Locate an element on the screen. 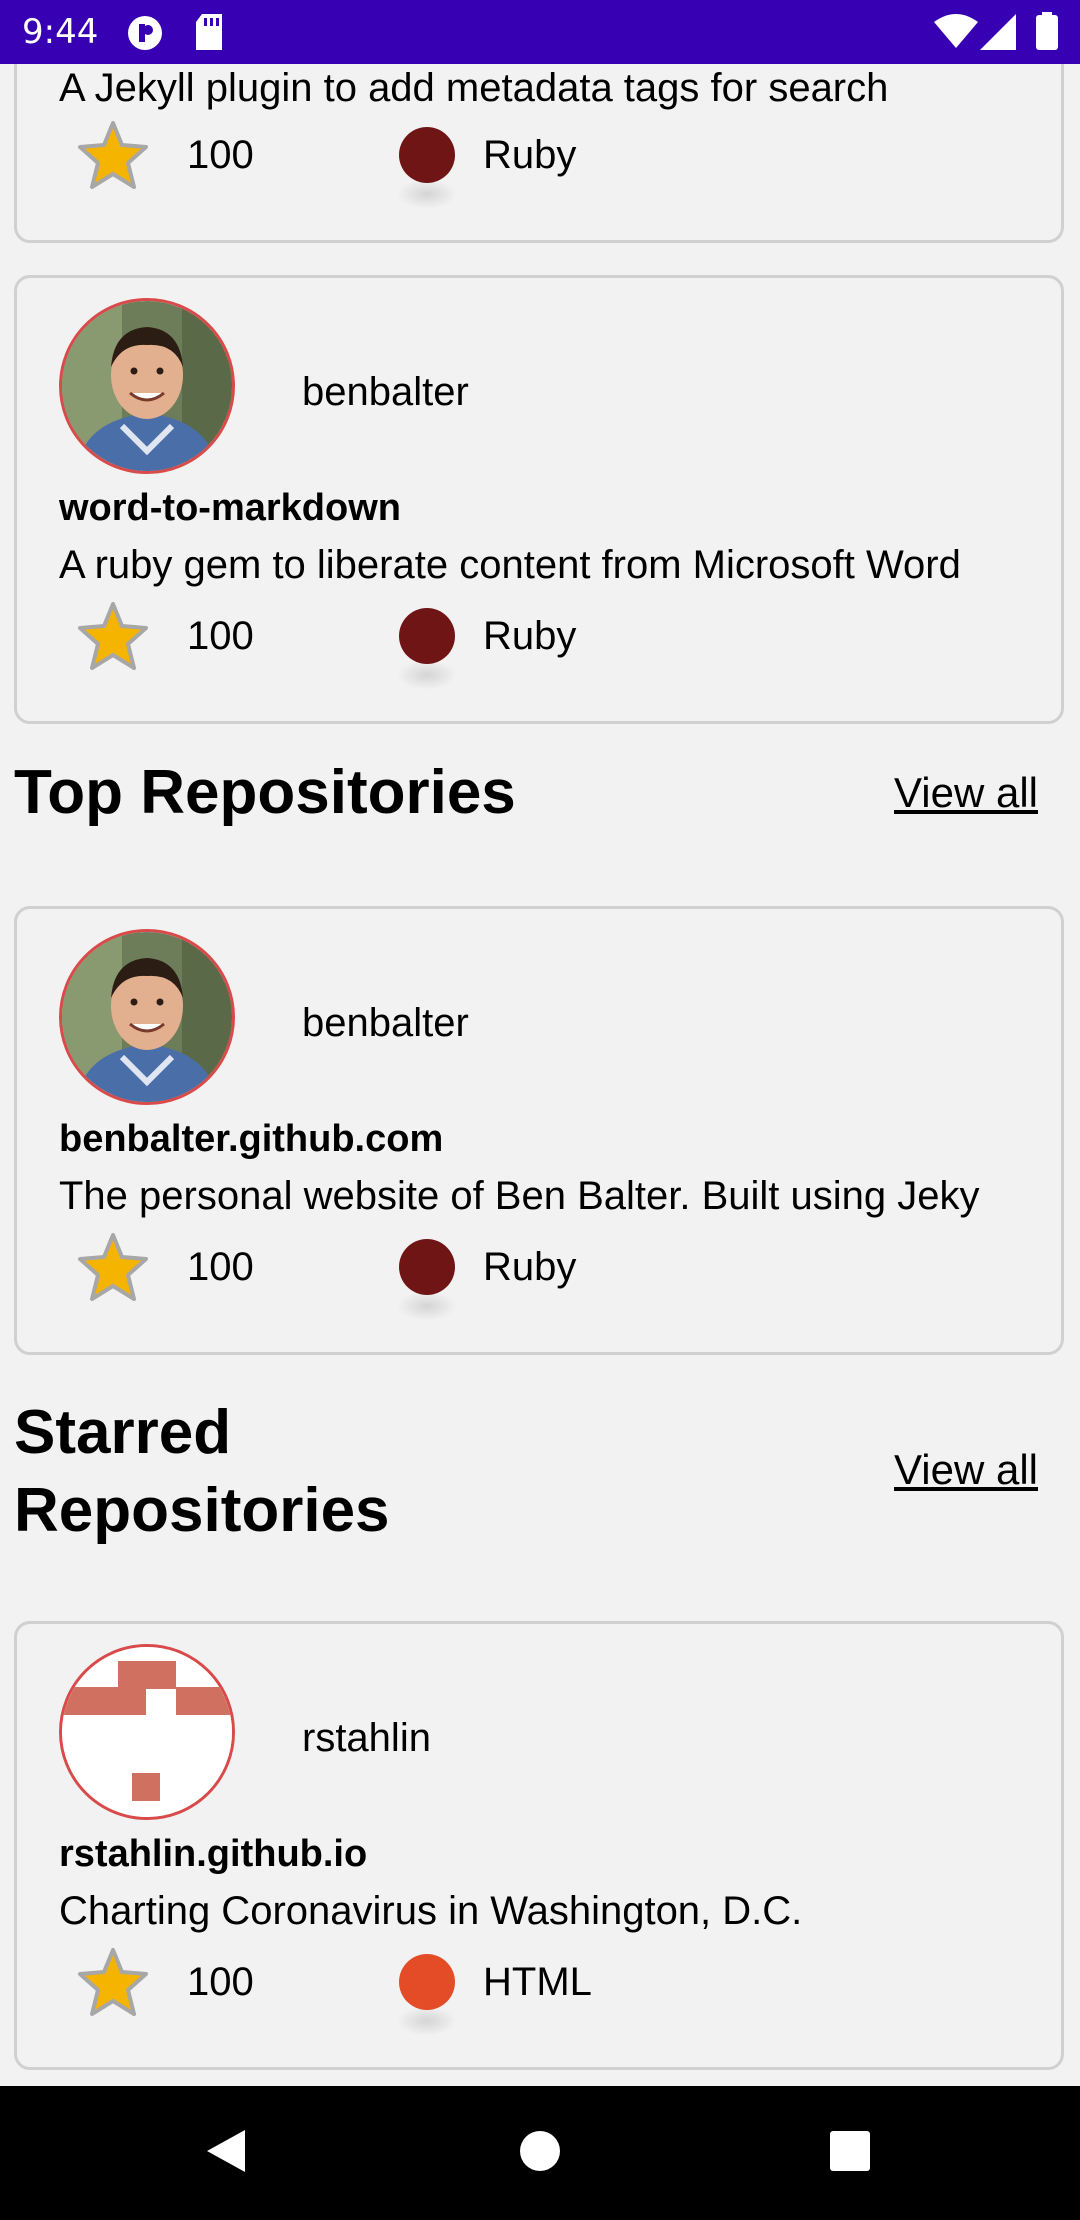 The width and height of the screenshot is (1080, 2220). language-label: HTML is located at coordinates (537, 1982).